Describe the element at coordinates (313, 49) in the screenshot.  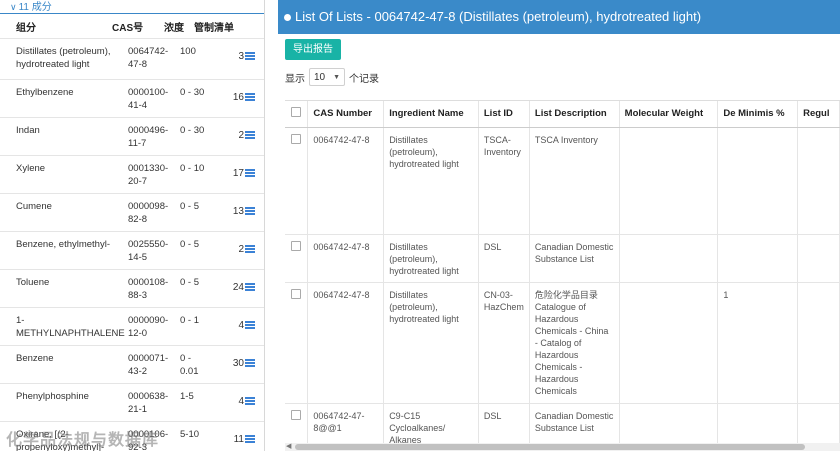
I see `export-report-button: 导出报告` at that location.